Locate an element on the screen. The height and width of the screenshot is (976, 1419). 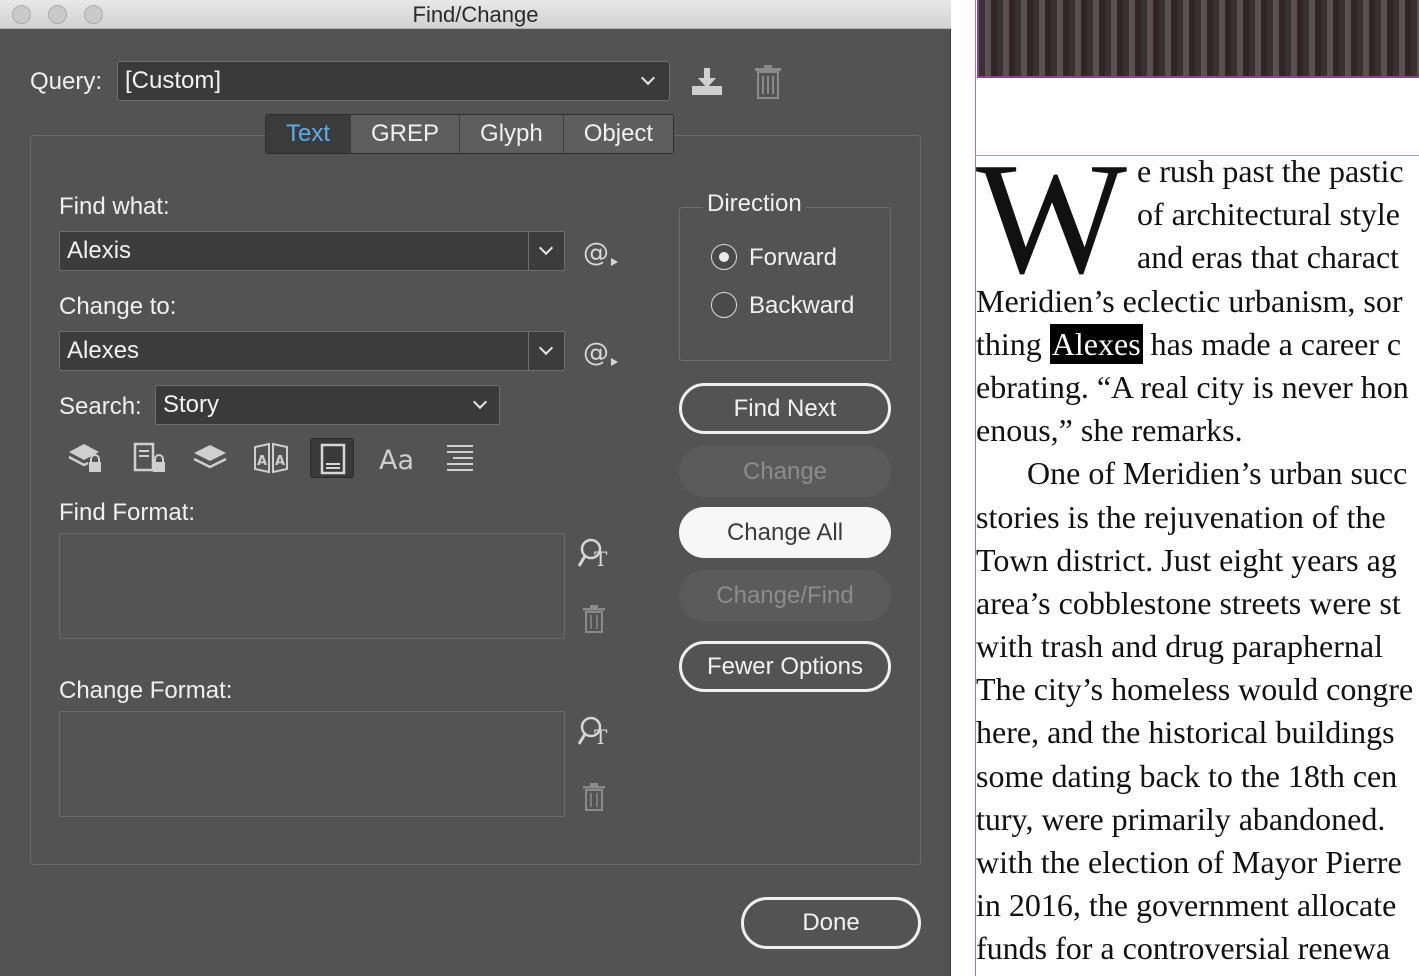
include-master-pages-toggle: A A is located at coordinates (270, 458).